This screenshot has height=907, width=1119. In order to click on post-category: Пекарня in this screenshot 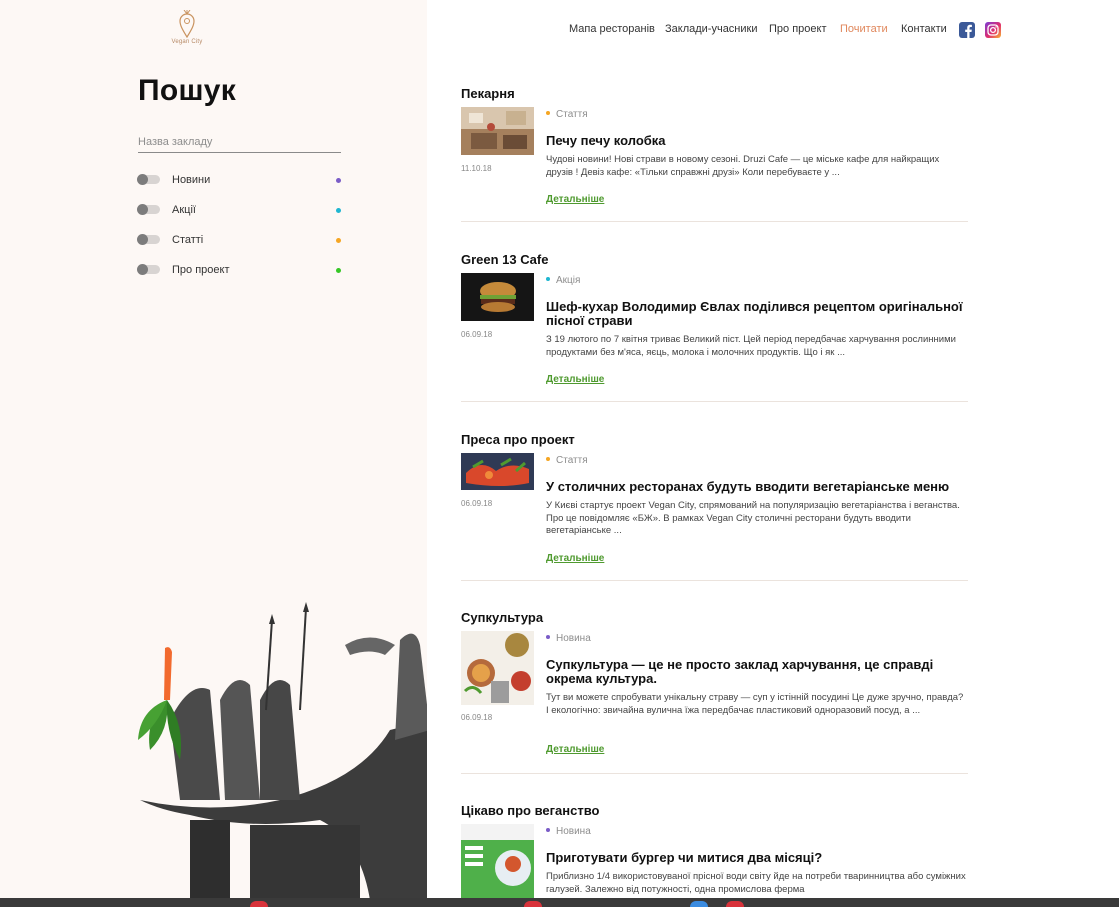, I will do `click(488, 93)`.